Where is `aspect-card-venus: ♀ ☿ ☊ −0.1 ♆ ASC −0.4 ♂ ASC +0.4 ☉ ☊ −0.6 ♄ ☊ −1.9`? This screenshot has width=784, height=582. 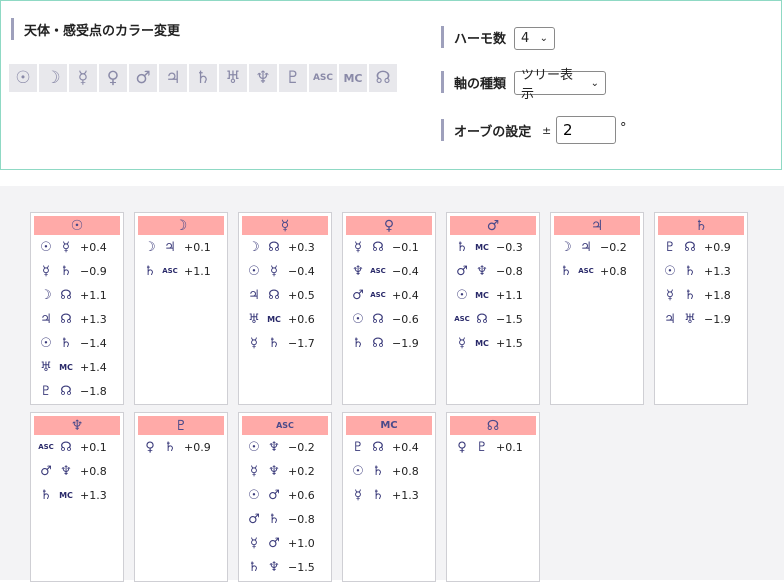 aspect-card-venus: ♀ ☿ ☊ −0.1 ♆ ASC −0.4 ♂ ASC +0.4 ☉ ☊ −0.6 ♄ ☊ −1.9 is located at coordinates (389, 308).